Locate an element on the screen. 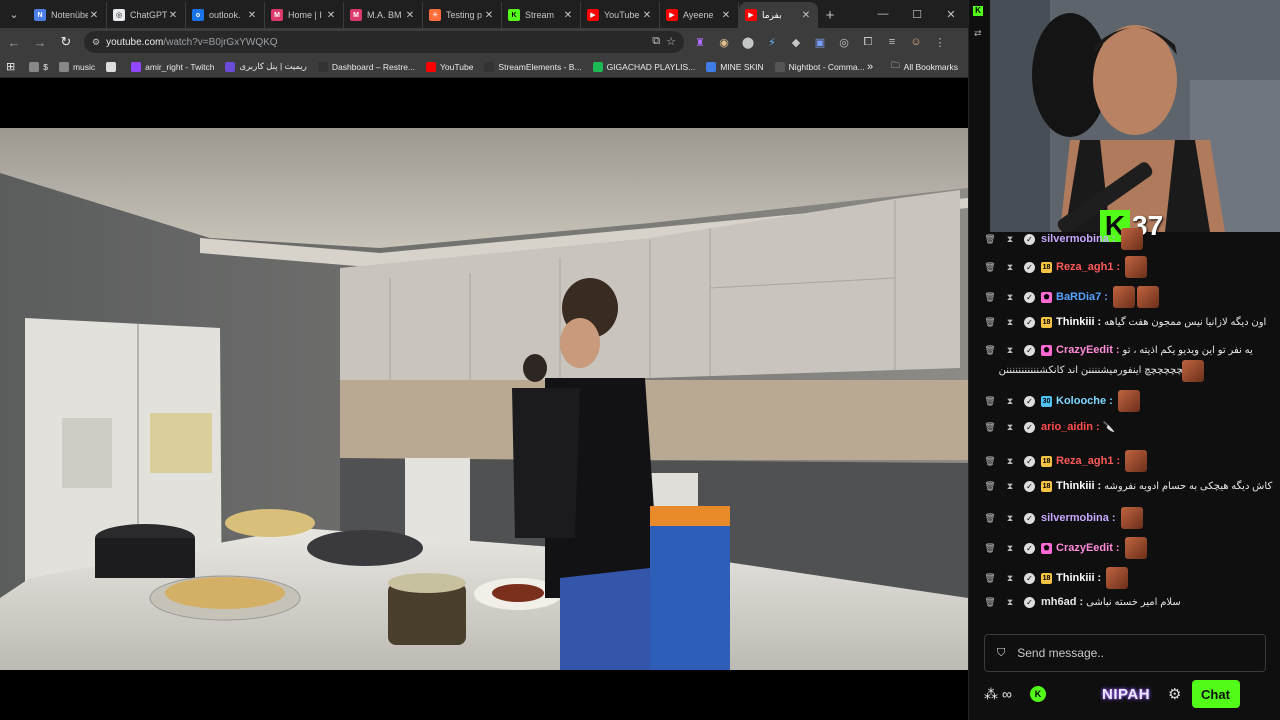 This screenshot has width=1280, height=720. infinity-icon: ∞ is located at coordinates (1007, 694).